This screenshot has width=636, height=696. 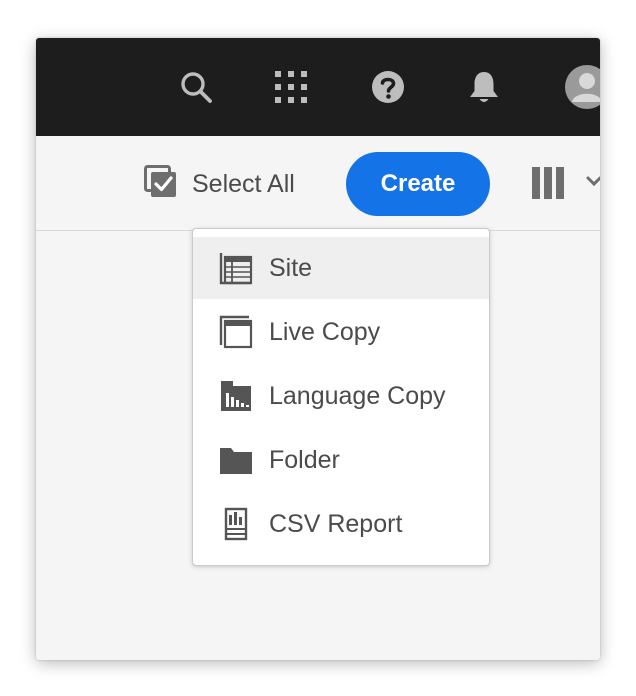 What do you see at coordinates (581, 87) in the screenshot?
I see `user-avatar` at bounding box center [581, 87].